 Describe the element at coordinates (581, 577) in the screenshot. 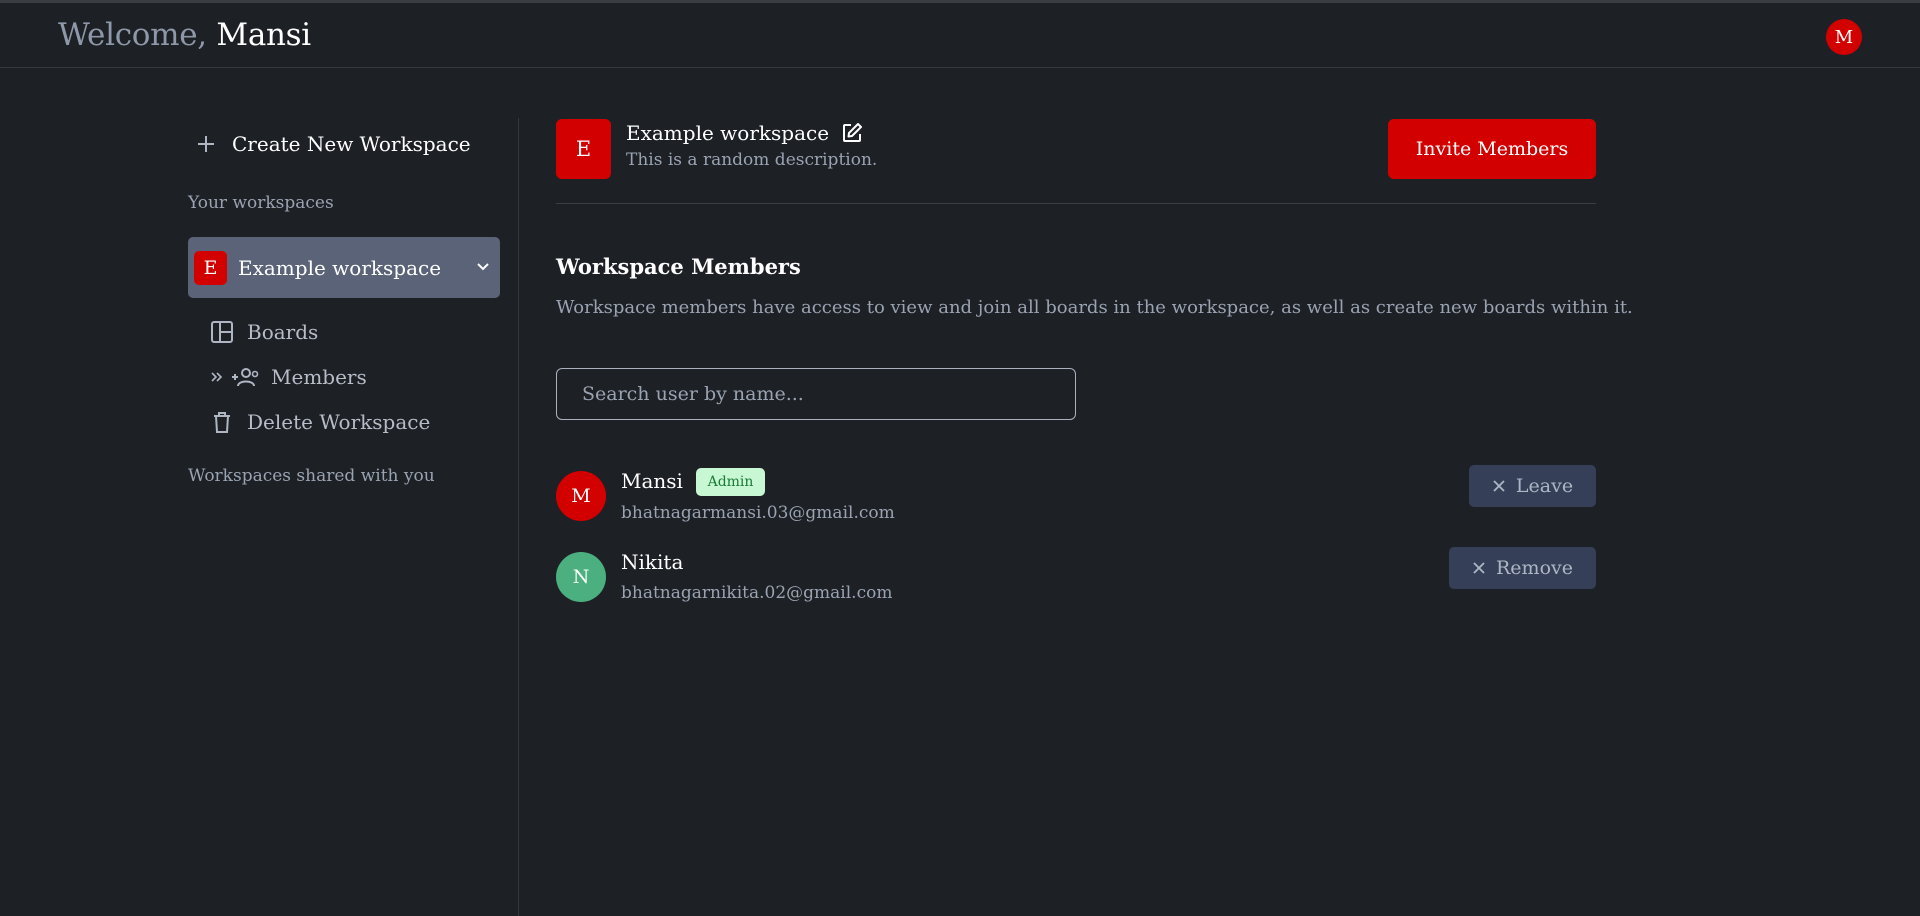

I see `member-avatar: N` at that location.